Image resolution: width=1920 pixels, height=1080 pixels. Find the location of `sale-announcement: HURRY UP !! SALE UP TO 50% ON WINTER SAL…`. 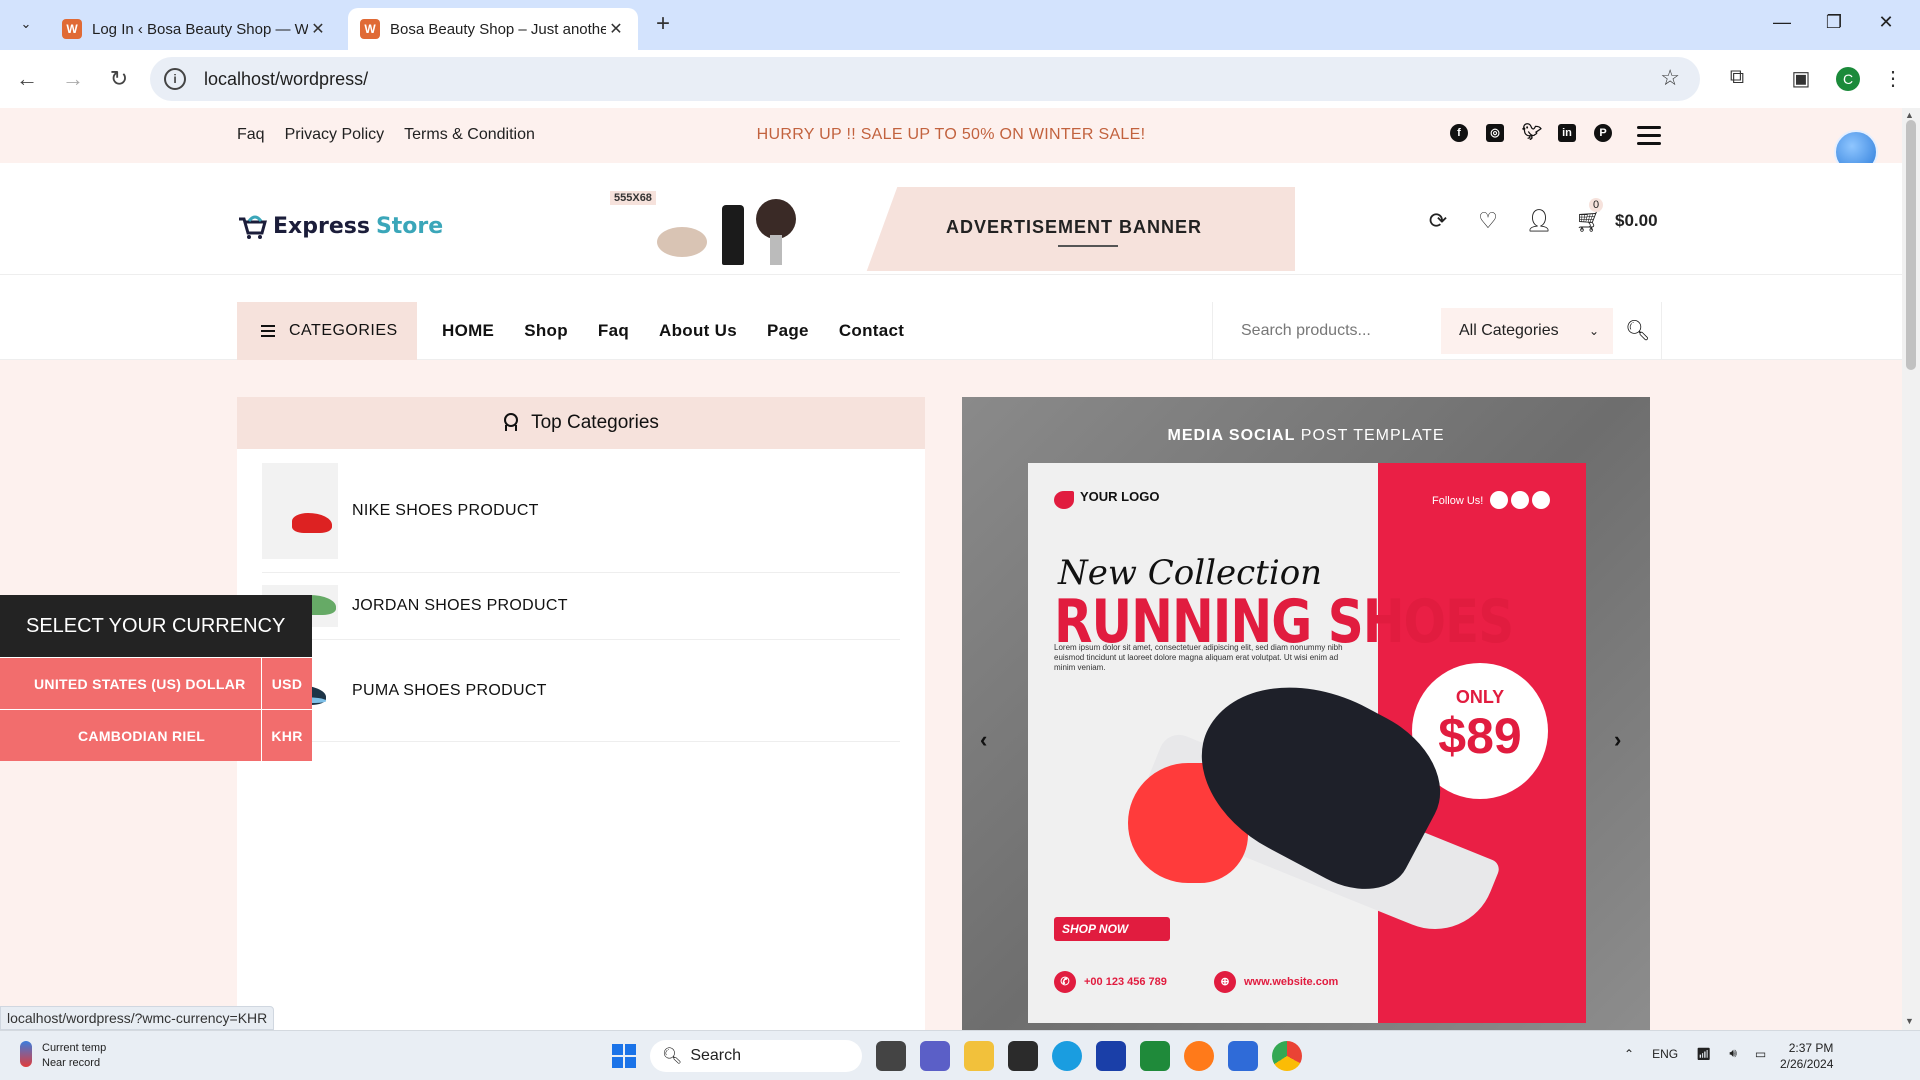

sale-announcement: HURRY UP !! SALE UP TO 50% ON WINTER SAL… is located at coordinates (951, 134).